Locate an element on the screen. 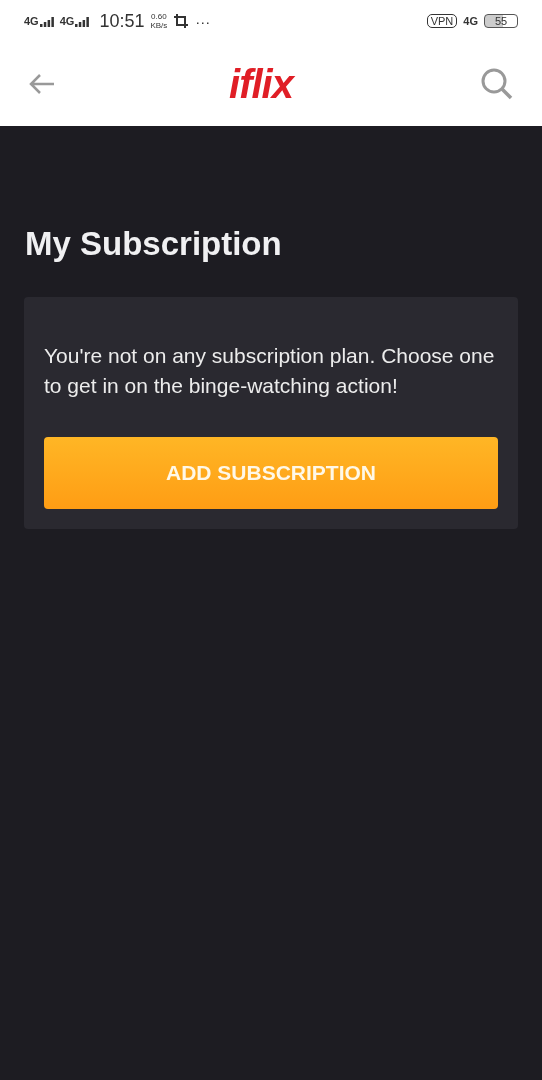 The image size is (542, 1080). vpn-badge: VPN is located at coordinates (442, 21).